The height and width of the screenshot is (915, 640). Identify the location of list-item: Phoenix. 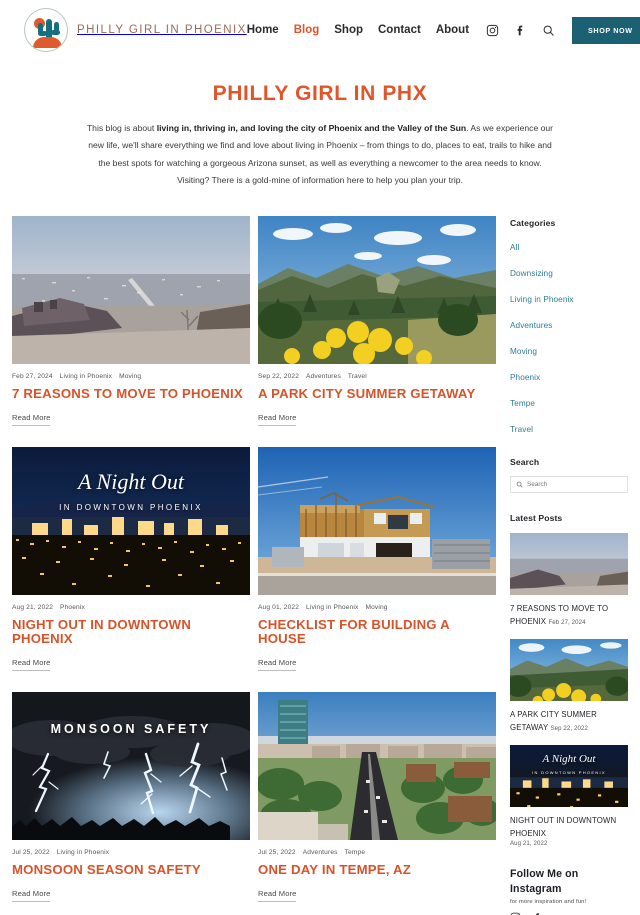
(569, 376).